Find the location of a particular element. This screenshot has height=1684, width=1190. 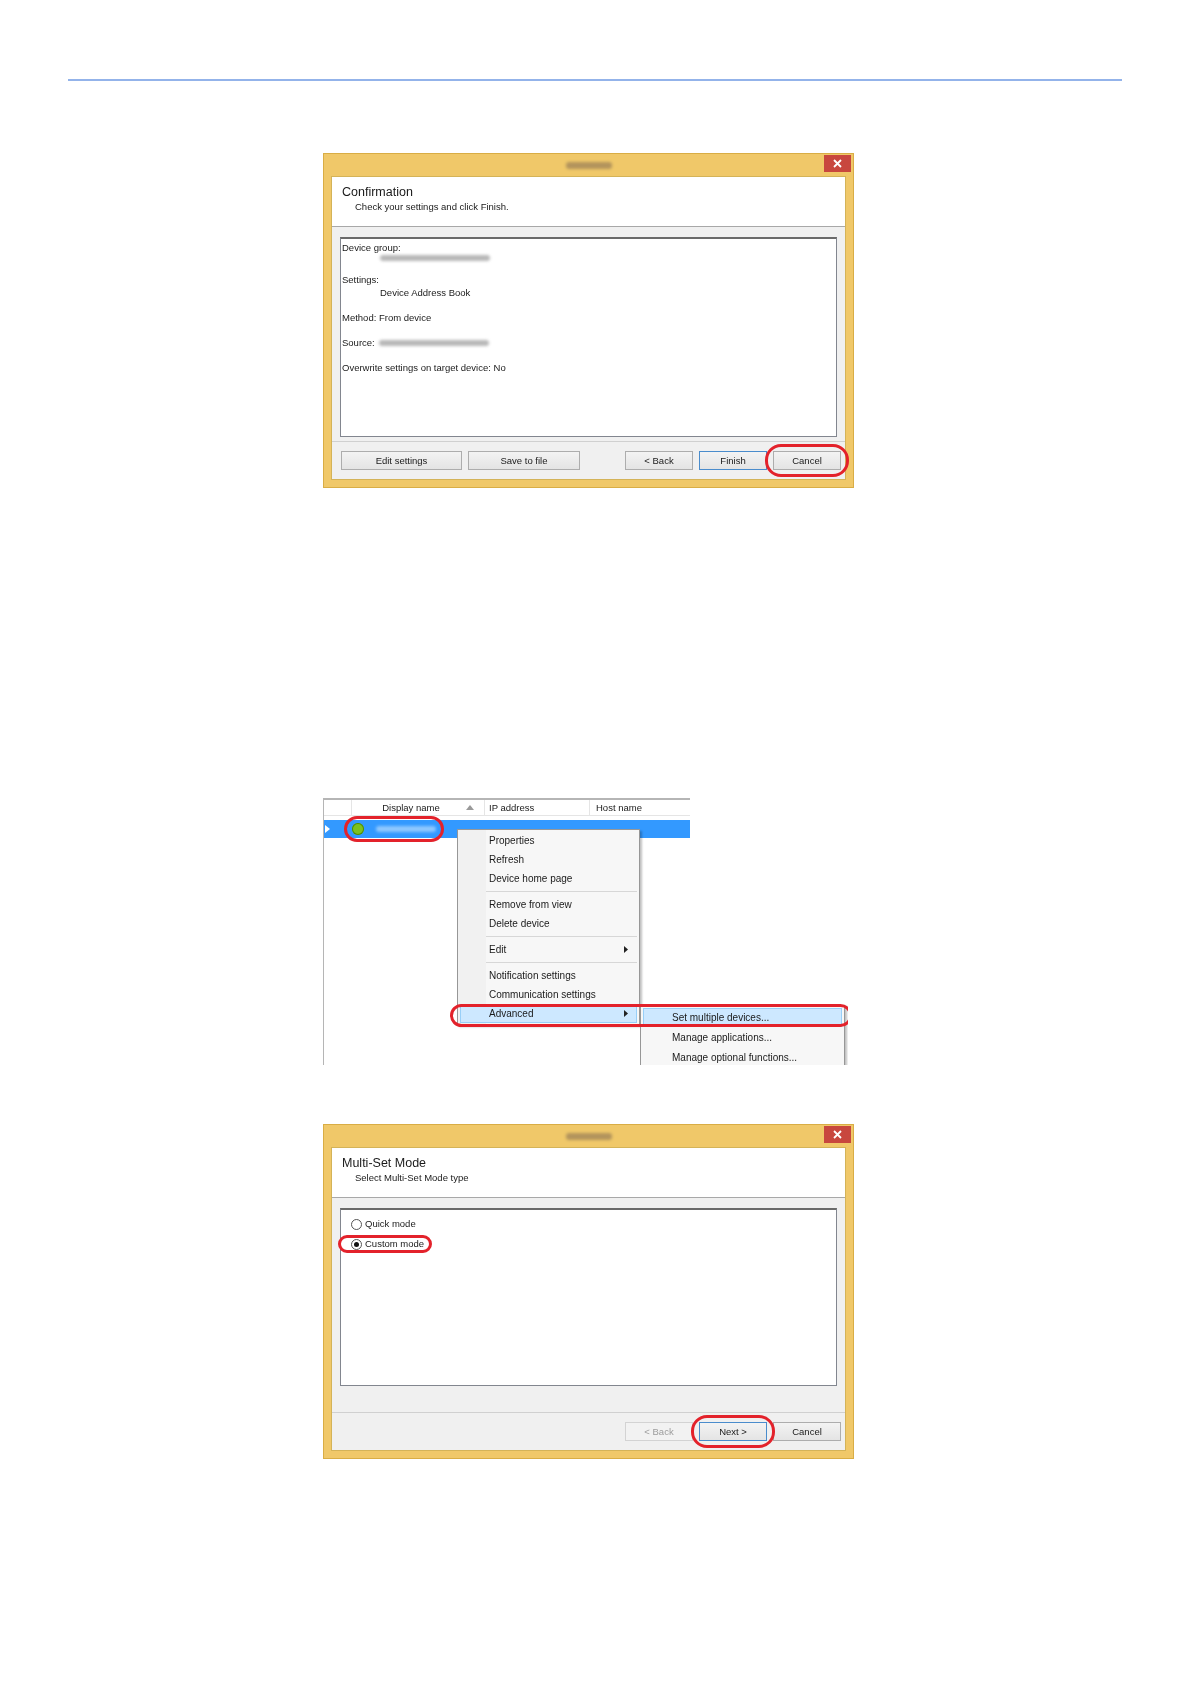

dialog-button: Edit settings is located at coordinates (401, 460).